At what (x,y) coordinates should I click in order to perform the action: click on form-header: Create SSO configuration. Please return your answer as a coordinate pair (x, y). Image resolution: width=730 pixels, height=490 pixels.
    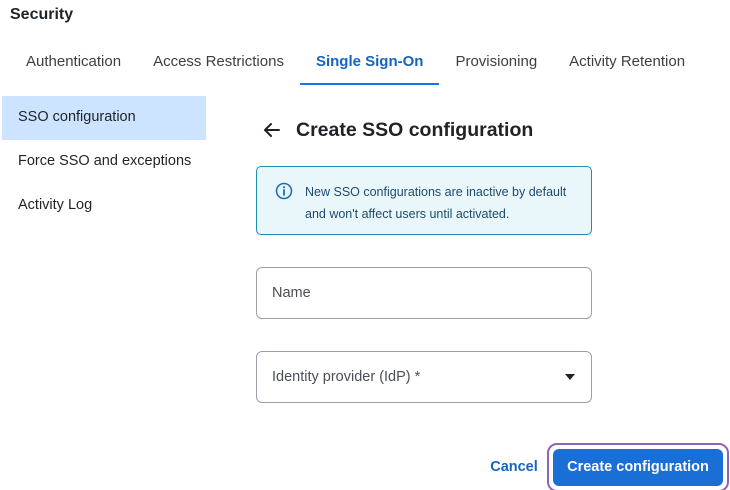
    Looking at the image, I should click on (427, 130).